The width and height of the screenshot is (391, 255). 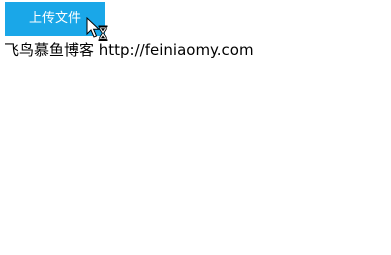 I want to click on blog-text: 飞鸟慕鱼博客 http://feiniaomy.com, so click(x=129, y=50).